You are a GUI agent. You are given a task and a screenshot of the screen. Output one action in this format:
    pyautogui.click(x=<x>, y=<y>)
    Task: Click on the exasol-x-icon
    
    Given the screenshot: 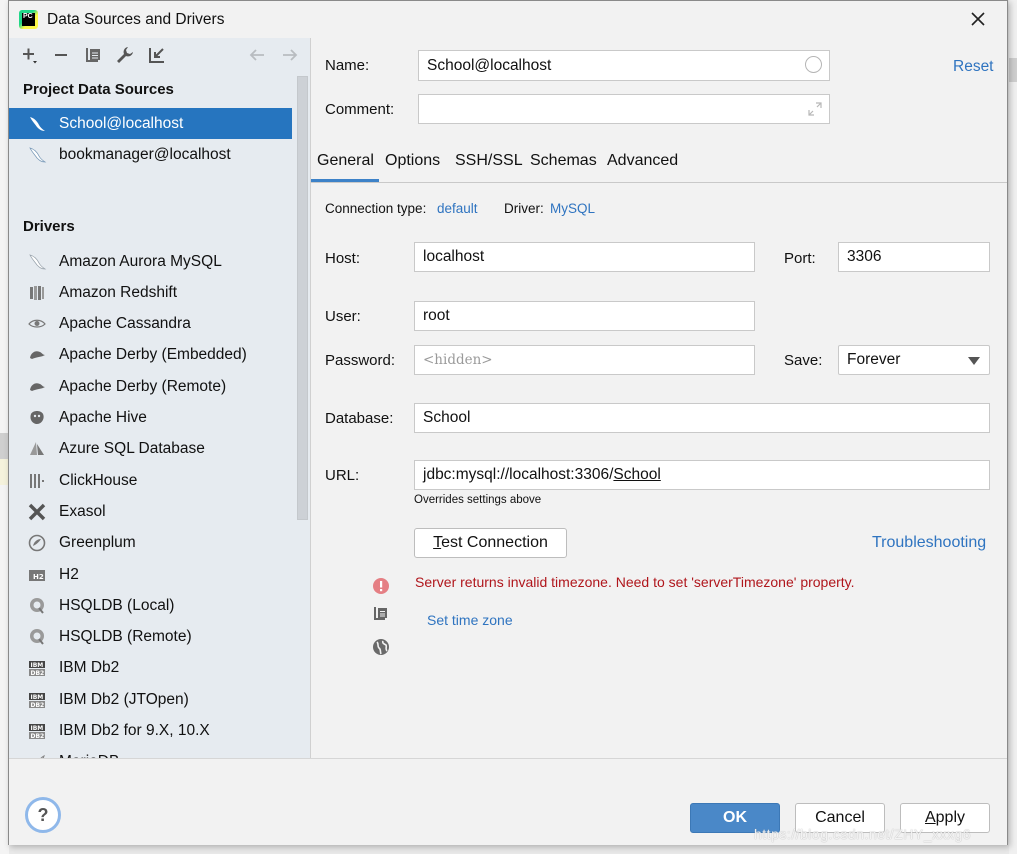 What is the action you would take?
    pyautogui.click(x=37, y=512)
    